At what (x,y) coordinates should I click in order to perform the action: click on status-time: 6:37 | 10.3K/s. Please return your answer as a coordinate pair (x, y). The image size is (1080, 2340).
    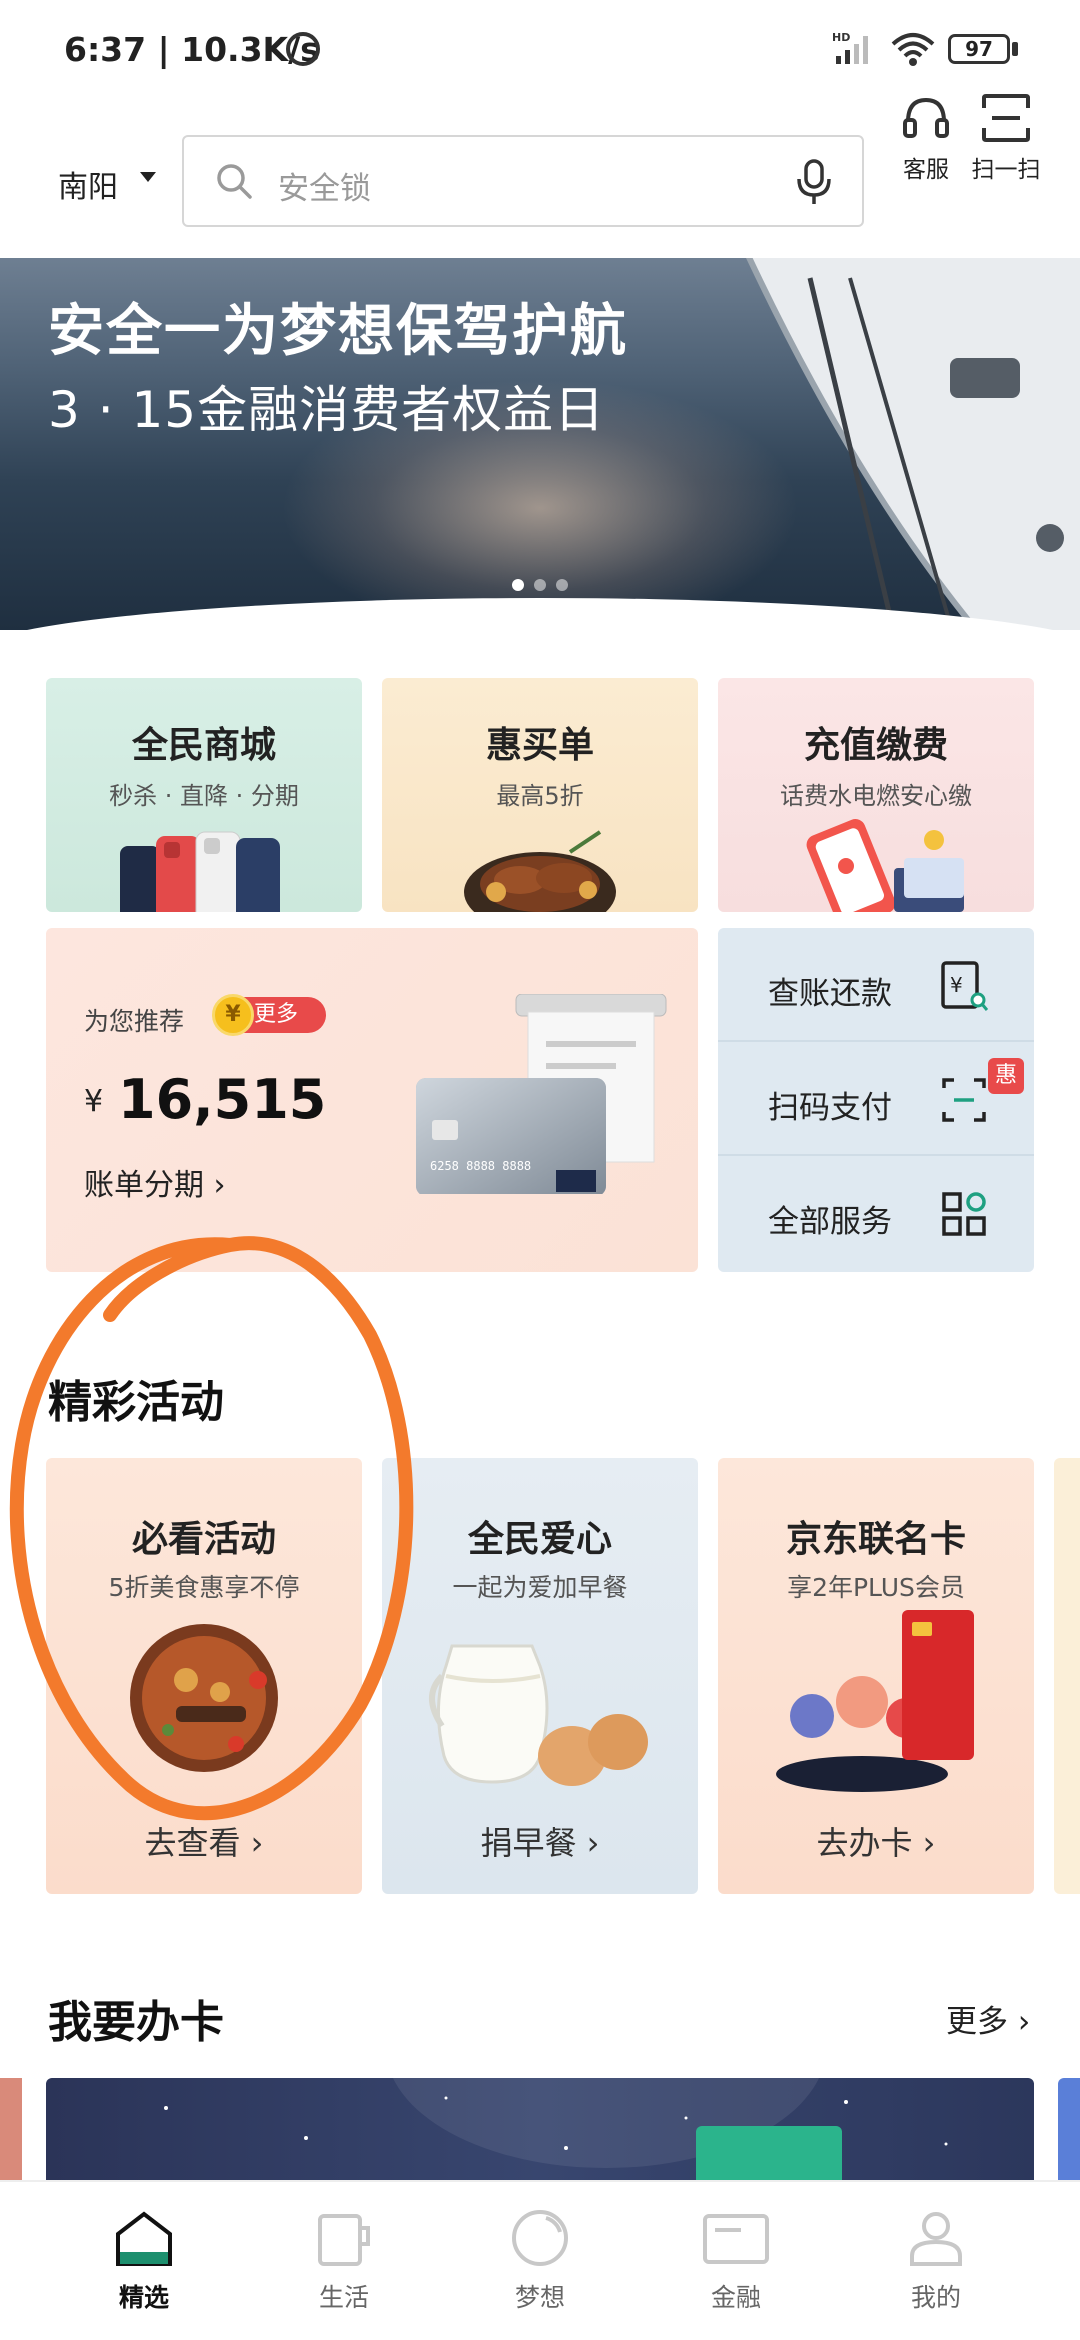
    Looking at the image, I should click on (192, 49).